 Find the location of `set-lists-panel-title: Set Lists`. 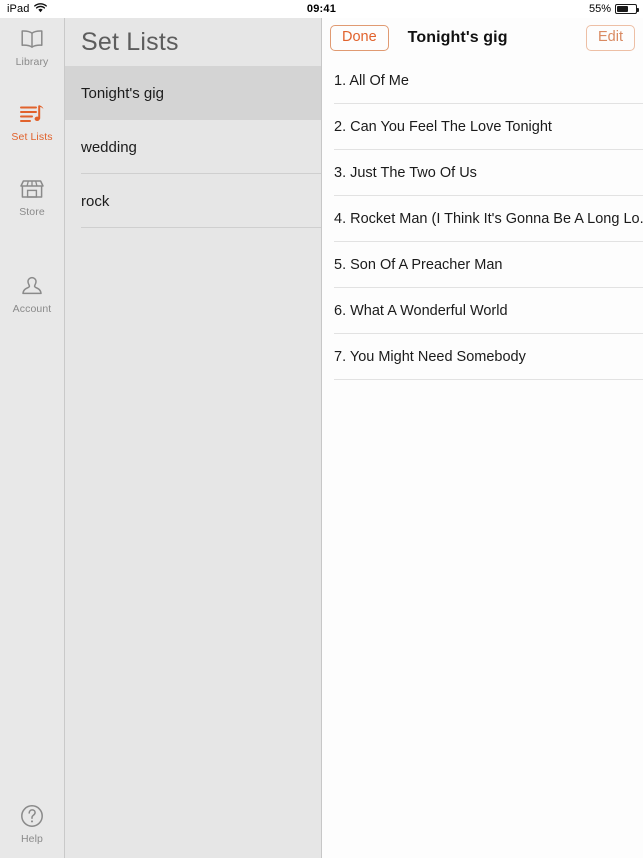

set-lists-panel-title: Set Lists is located at coordinates (130, 41).